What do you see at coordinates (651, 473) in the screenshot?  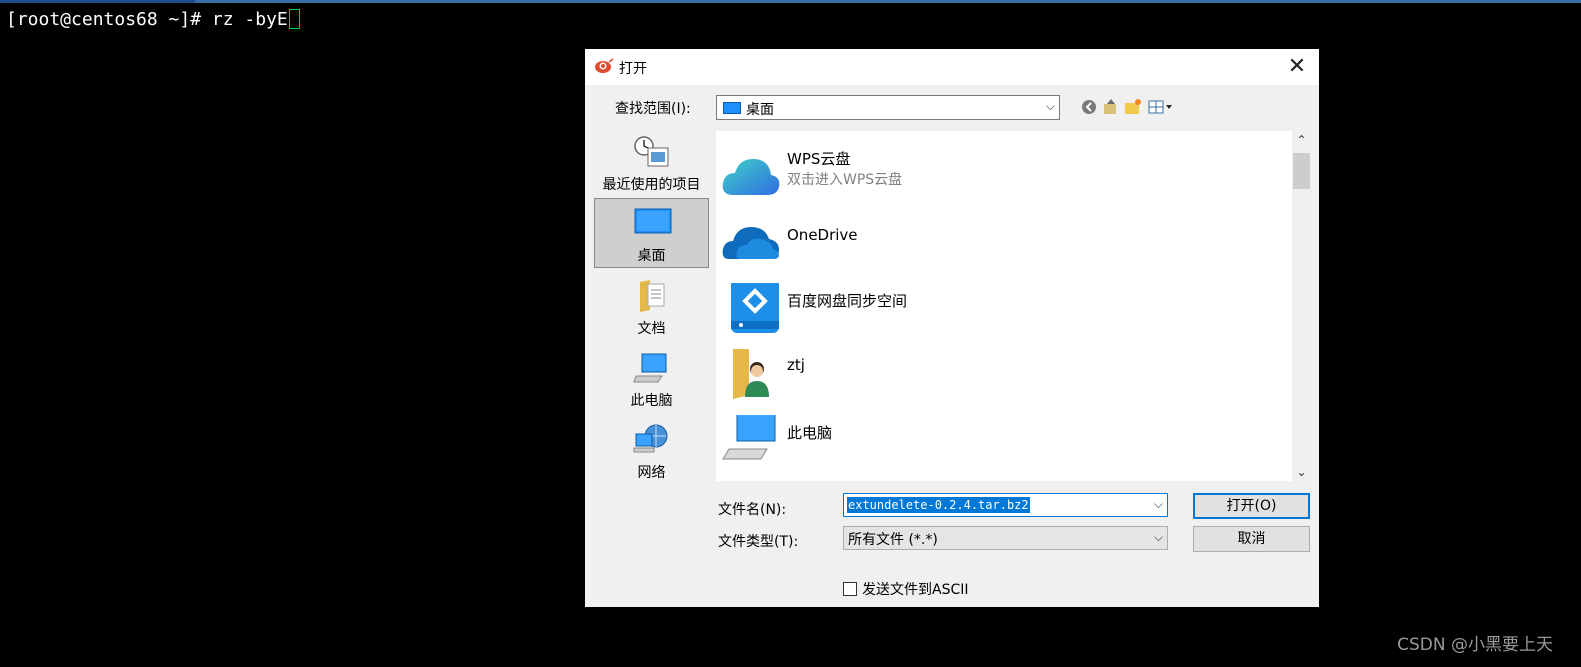 I see `place-label: 网络` at bounding box center [651, 473].